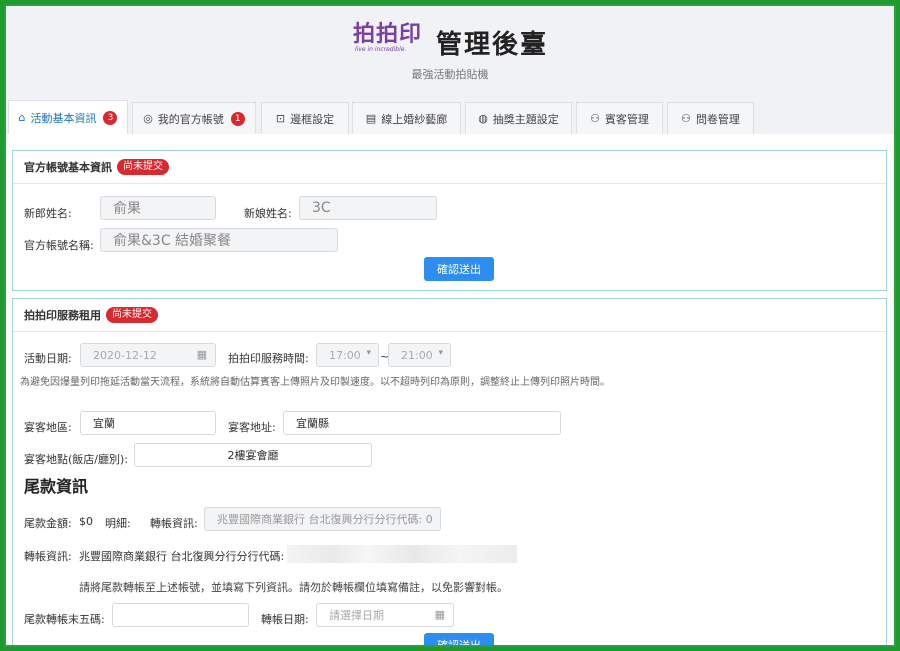 This screenshot has height=651, width=900. What do you see at coordinates (62, 315) in the screenshot?
I see `panel-title: 拍拍印服務租用` at bounding box center [62, 315].